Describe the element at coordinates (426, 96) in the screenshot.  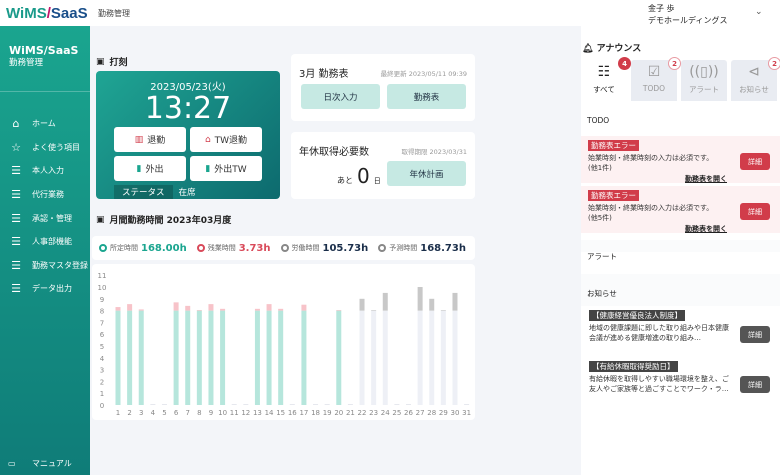
I see `timesheet-button: 勤務表` at that location.